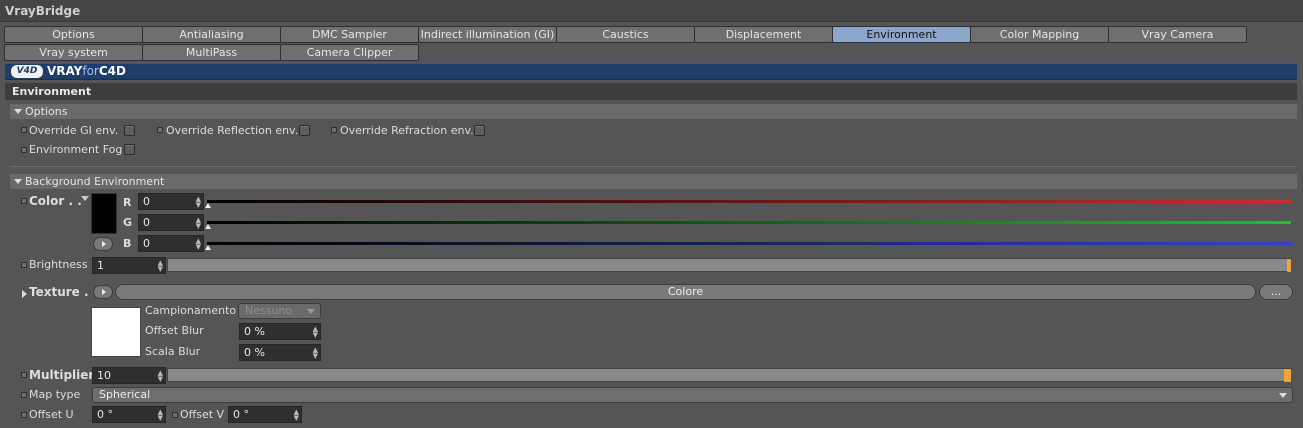  I want to click on multiplier-input: 10 ▲ ▼, so click(129, 375).